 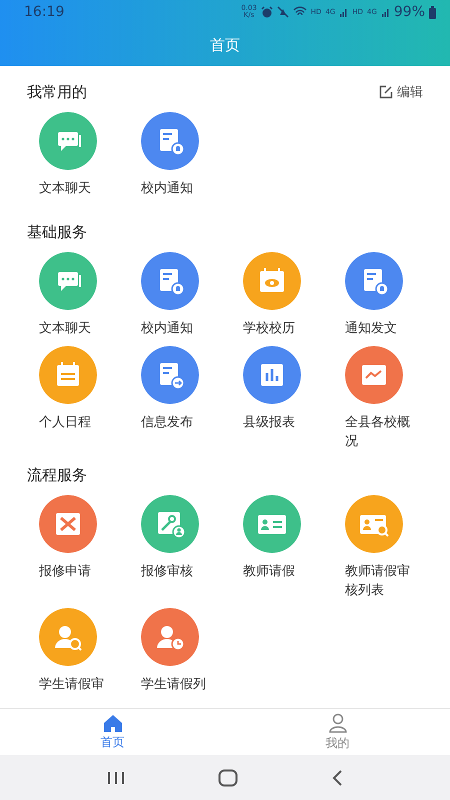 What do you see at coordinates (282, 12) in the screenshot?
I see `mute-icon` at bounding box center [282, 12].